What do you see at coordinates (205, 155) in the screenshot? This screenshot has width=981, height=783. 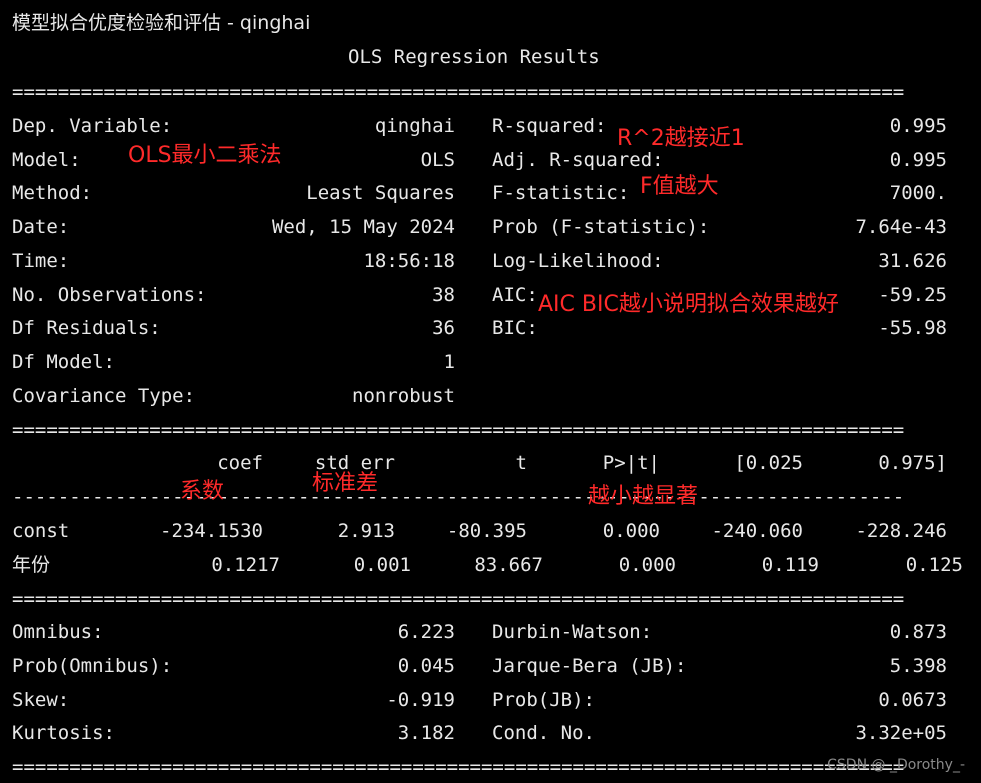 I see `annotation-ols: OLS最小二乘法` at bounding box center [205, 155].